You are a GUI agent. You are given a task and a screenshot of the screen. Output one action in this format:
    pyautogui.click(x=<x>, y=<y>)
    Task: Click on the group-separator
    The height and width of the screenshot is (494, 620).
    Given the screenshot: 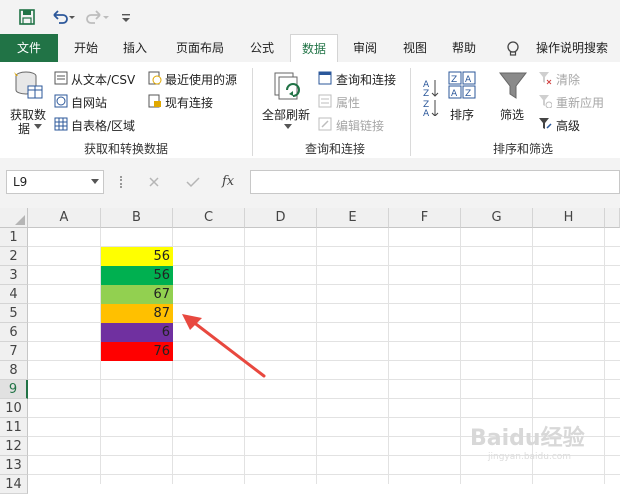 What is the action you would take?
    pyautogui.click(x=410, y=112)
    